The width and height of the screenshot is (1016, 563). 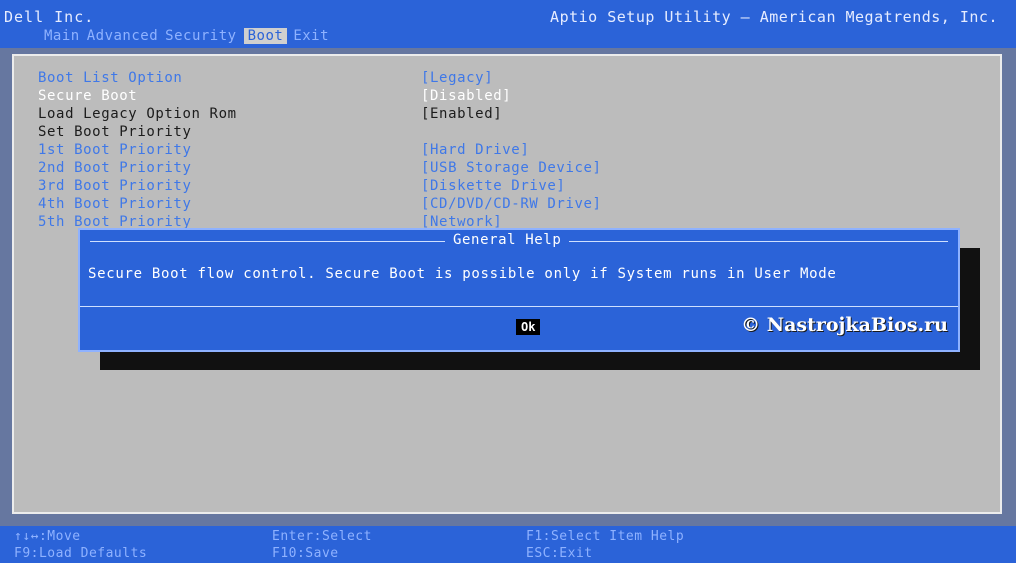 What do you see at coordinates (511, 168) in the screenshot?
I see `setting-value-2nd-boot-priority: [USB Storage Device]` at bounding box center [511, 168].